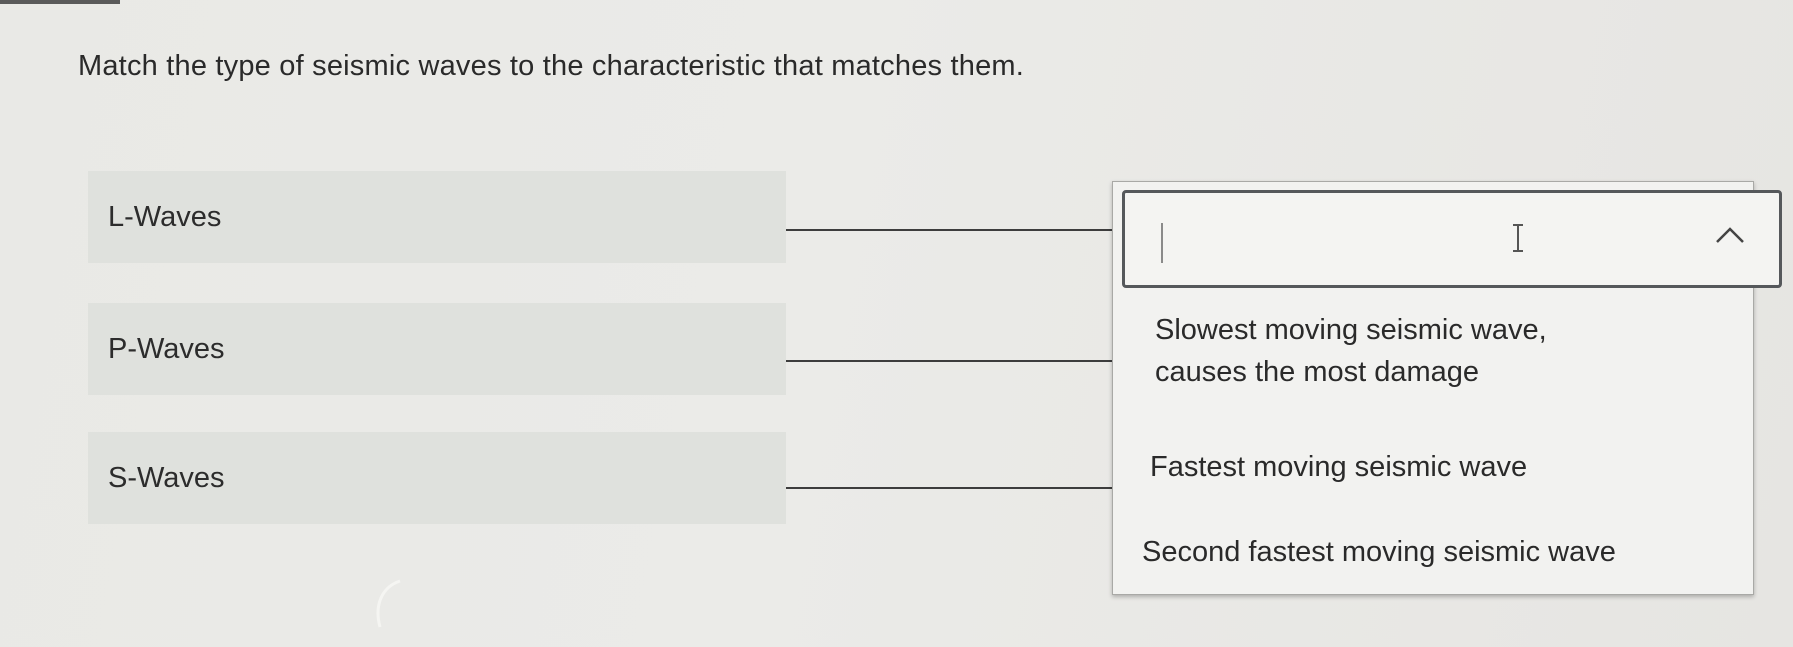  What do you see at coordinates (1351, 330) in the screenshot?
I see `option-line: Slowest moving seismic wave,` at bounding box center [1351, 330].